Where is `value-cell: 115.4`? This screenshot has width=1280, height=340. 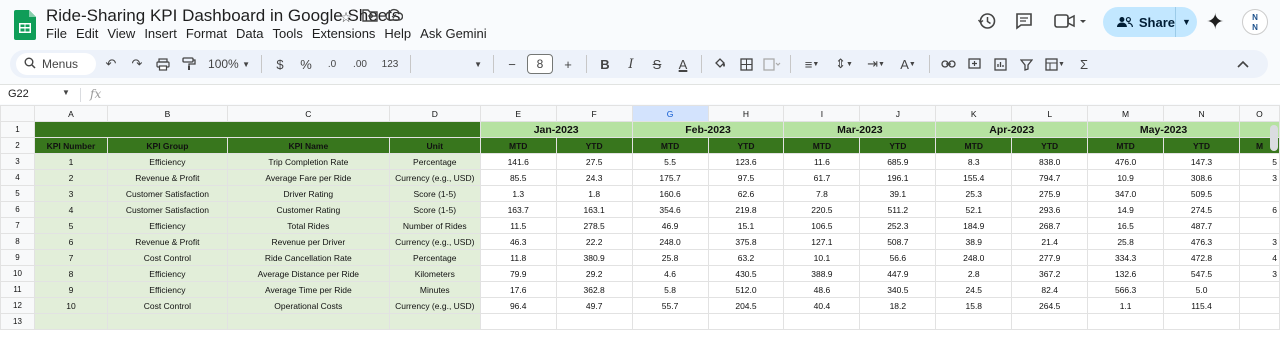 value-cell: 115.4 is located at coordinates (1201, 305).